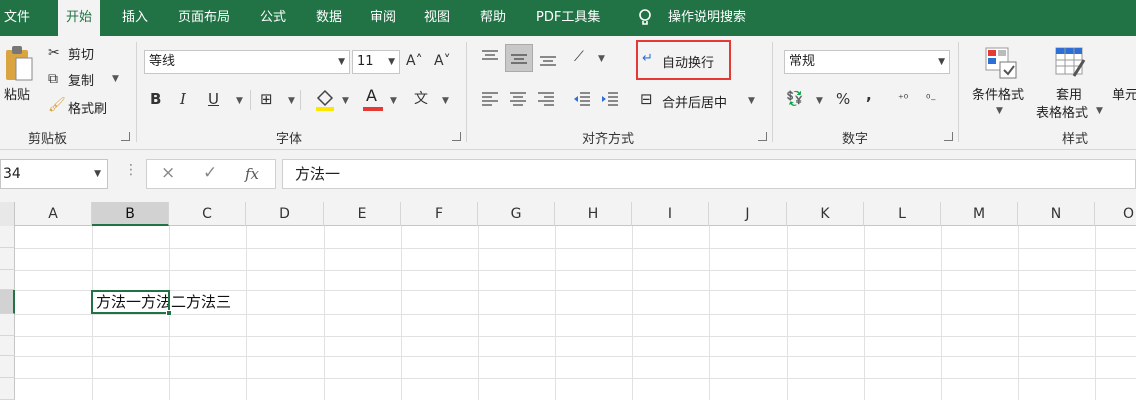 Image resolution: width=1136 pixels, height=400 pixels. Describe the element at coordinates (762, 136) in the screenshot. I see `alignment-launcher-icon` at that location.